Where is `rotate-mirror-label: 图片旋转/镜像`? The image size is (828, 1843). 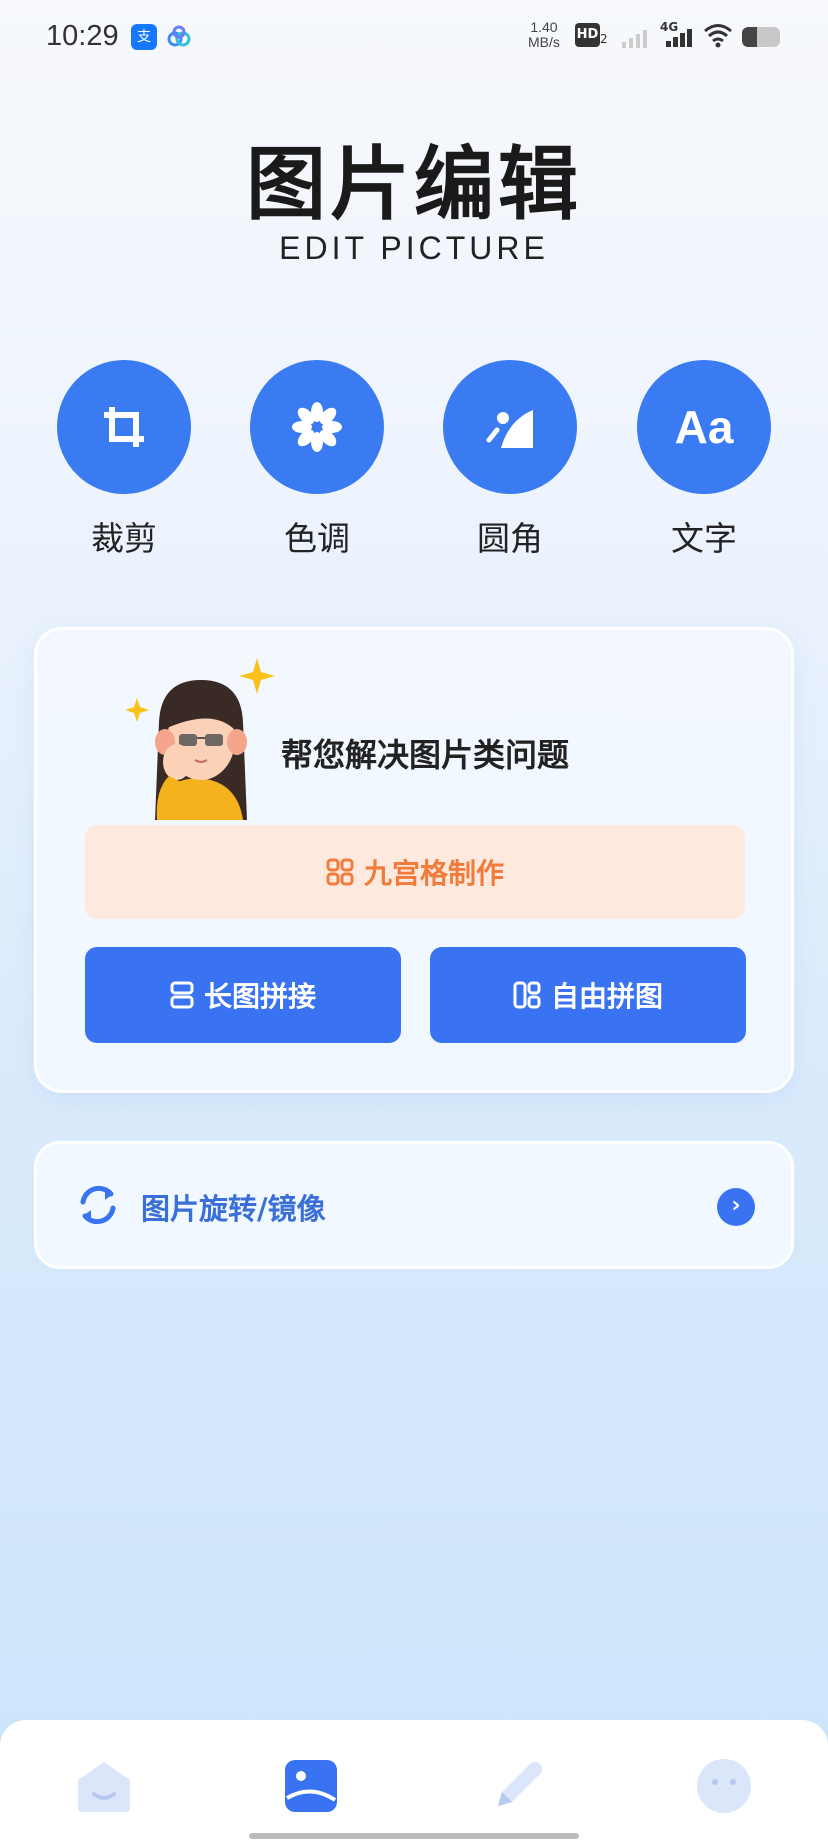 rotate-mirror-label: 图片旋转/镜像 is located at coordinates (233, 1209).